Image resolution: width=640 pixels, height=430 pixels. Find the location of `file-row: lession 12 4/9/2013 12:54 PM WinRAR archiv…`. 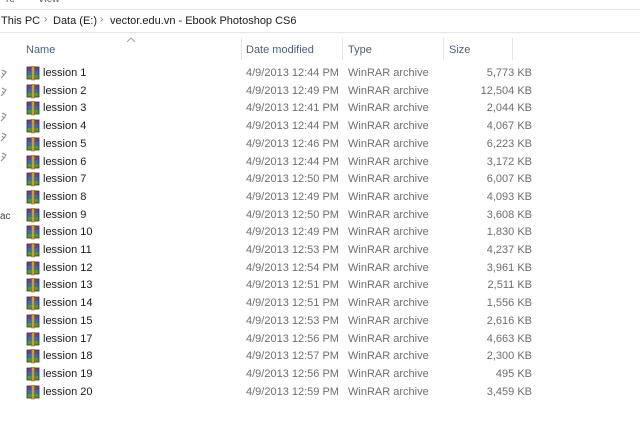

file-row: lession 12 4/9/2013 12:54 PM WinRAR archiv… is located at coordinates (320, 269).